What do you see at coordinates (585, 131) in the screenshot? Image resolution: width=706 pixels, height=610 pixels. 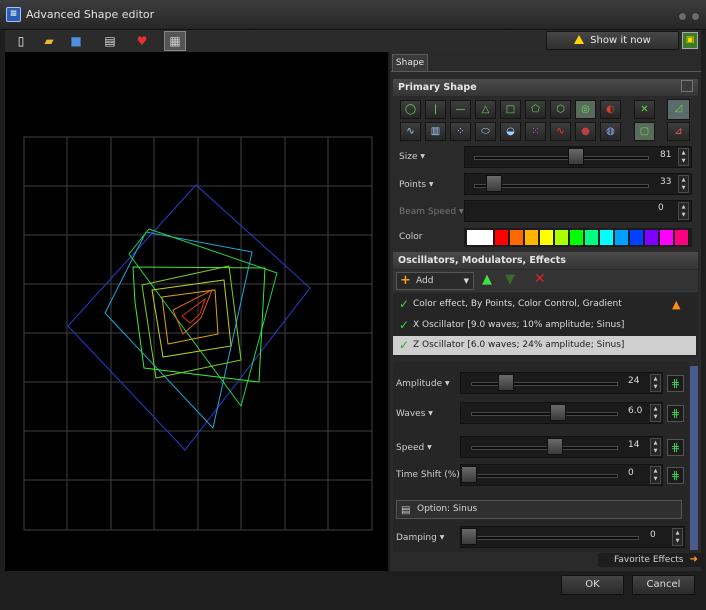 I see `sphere-icon: ●` at bounding box center [585, 131].